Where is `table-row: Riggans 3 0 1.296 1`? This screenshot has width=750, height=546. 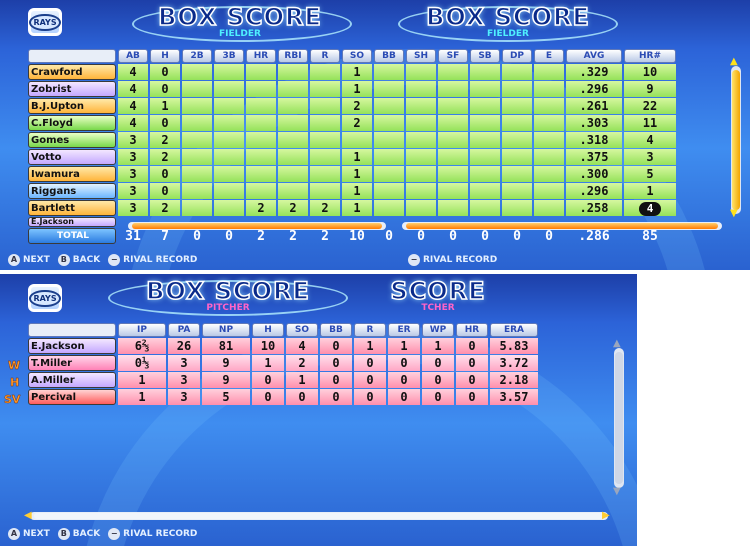 table-row: Riggans 3 0 1.296 1 is located at coordinates (352, 191).